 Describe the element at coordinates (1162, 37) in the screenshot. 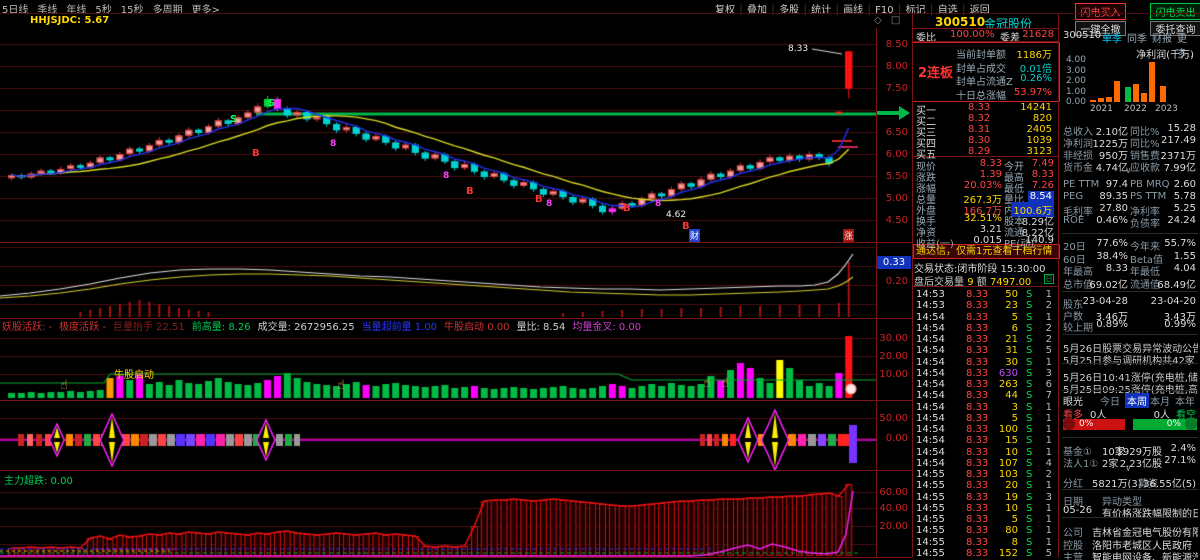

I see `f10-tab: 财报` at that location.